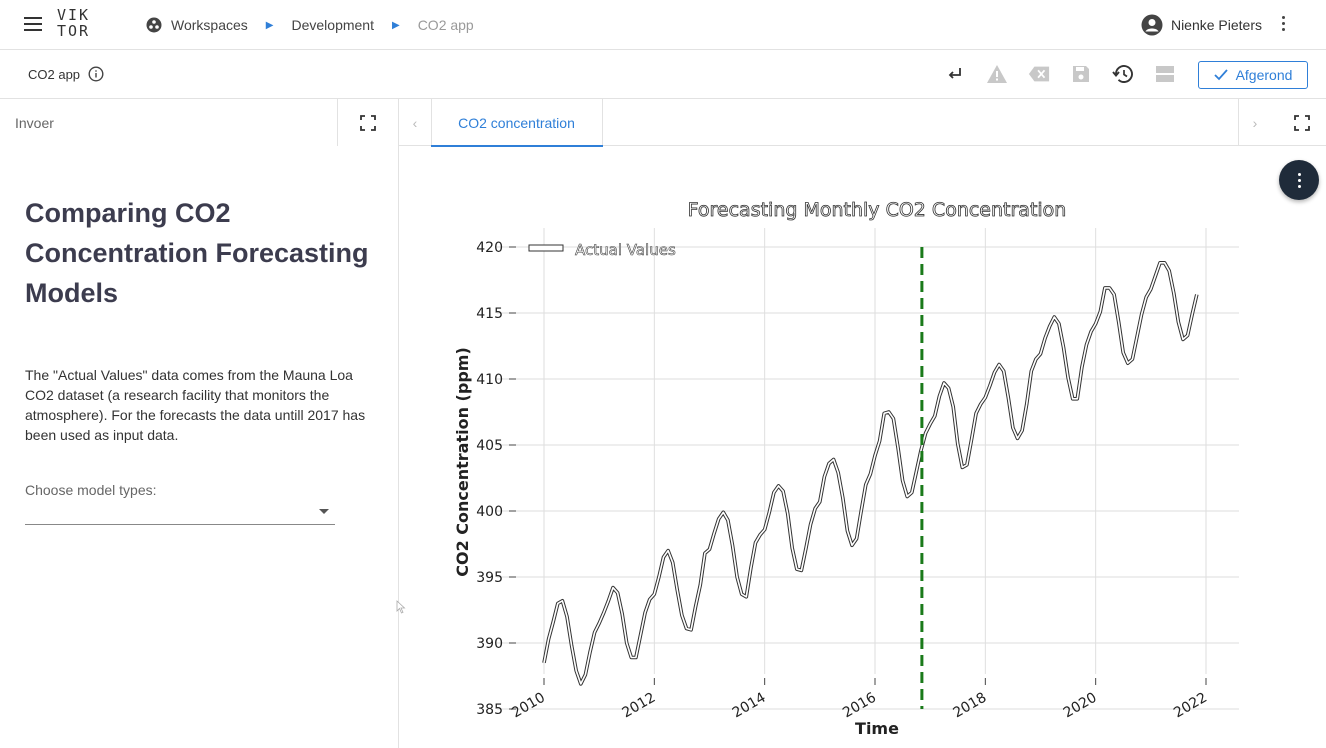 The height and width of the screenshot is (748, 1326). I want to click on x-tick-label: 2018, so click(969, 706).